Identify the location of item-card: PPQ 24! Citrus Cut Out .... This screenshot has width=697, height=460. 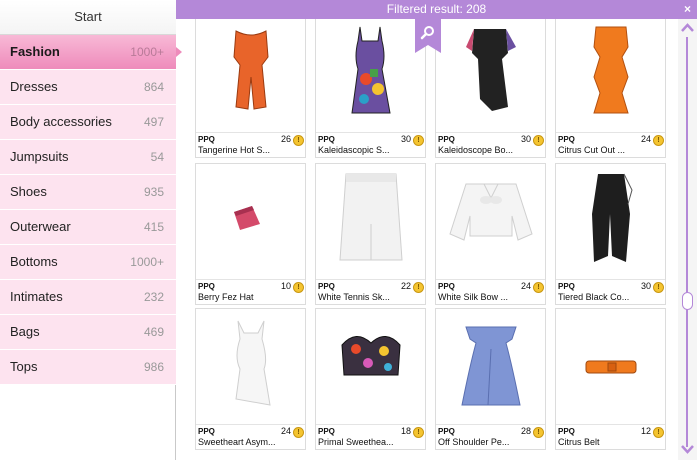
(610, 88).